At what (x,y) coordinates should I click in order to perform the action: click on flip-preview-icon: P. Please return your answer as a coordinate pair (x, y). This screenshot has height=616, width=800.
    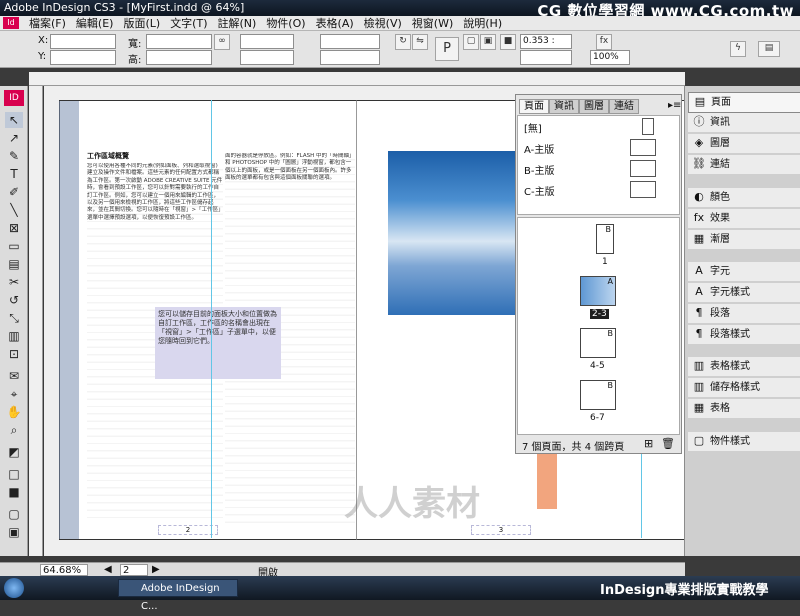
    Looking at the image, I should click on (447, 49).